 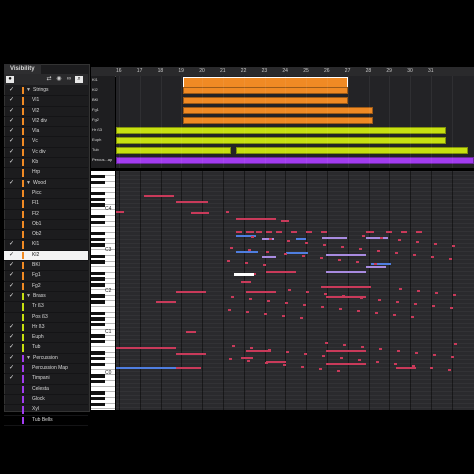 What do you see at coordinates (46, 142) in the screenshot?
I see `track-row: ✓ Vc` at bounding box center [46, 142].